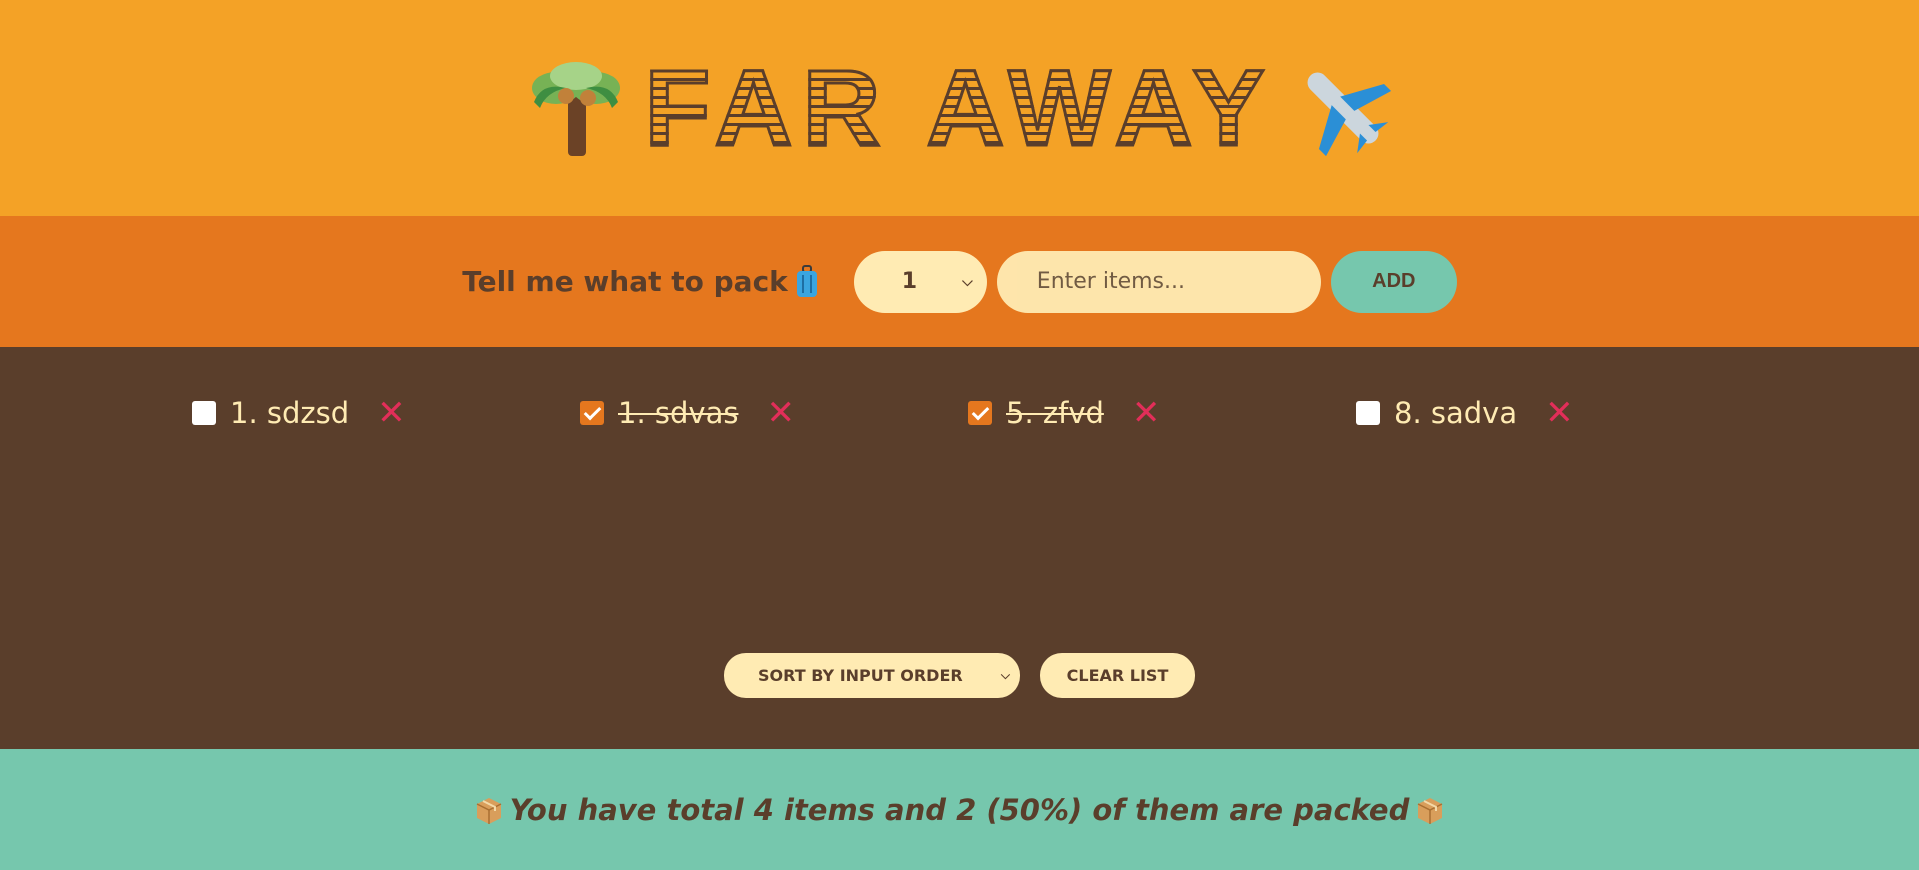 The width and height of the screenshot is (1919, 870). I want to click on airplane-icon, so click(1349, 114).